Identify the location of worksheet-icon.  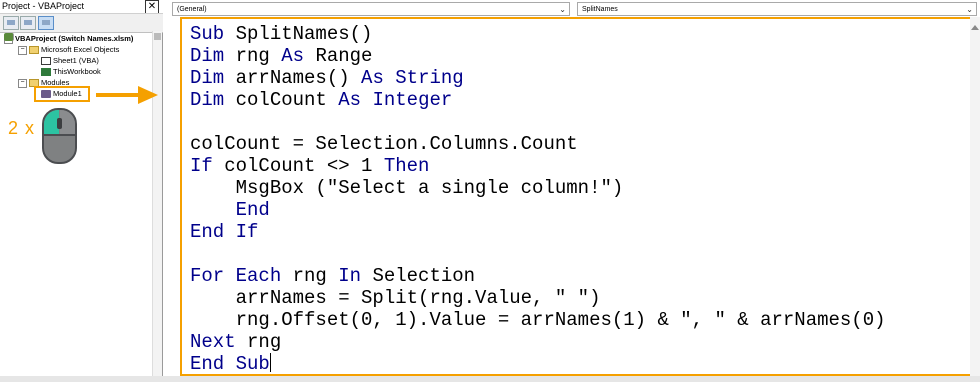
(46, 61).